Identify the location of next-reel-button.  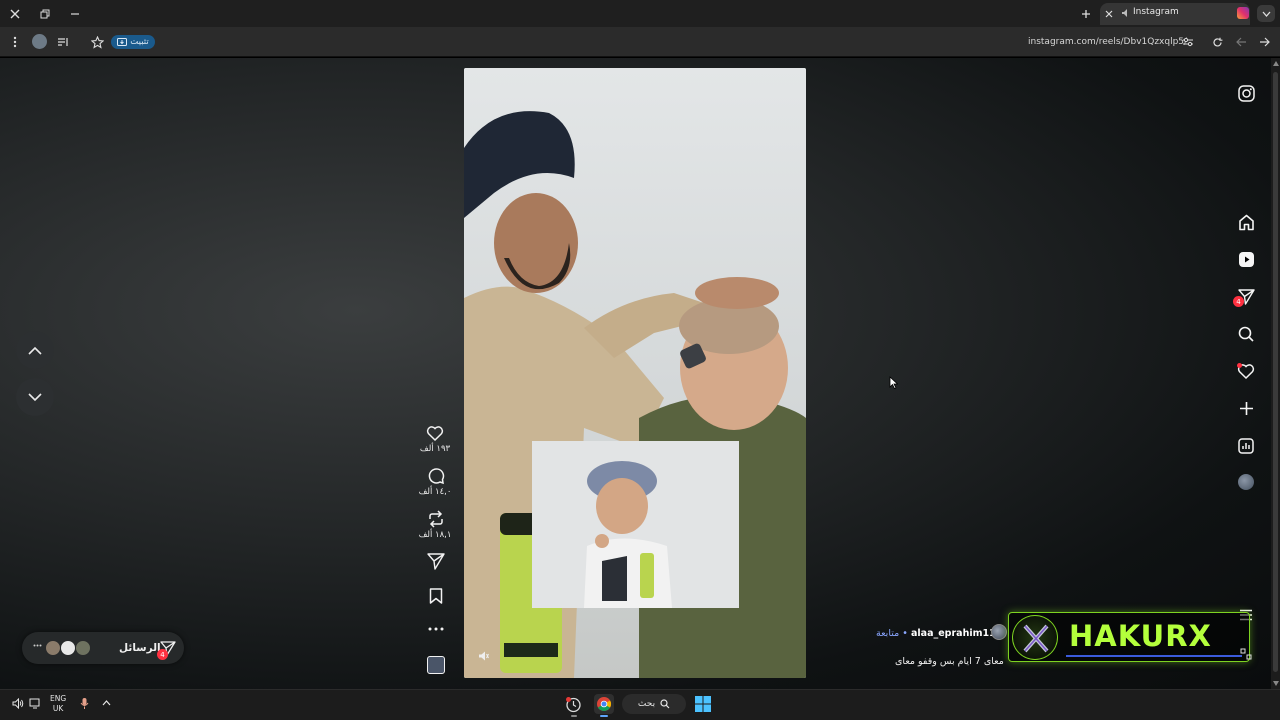
(35, 397).